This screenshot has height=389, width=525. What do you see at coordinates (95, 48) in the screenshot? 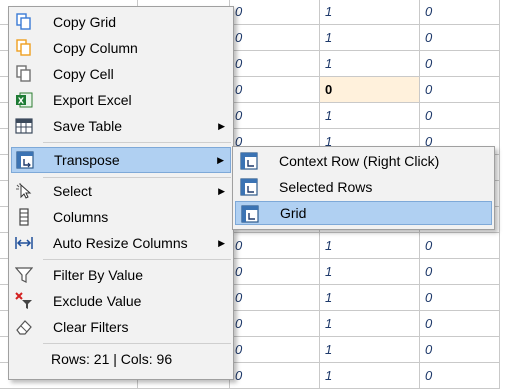
I see `menu-item-label: Copy Column` at bounding box center [95, 48].